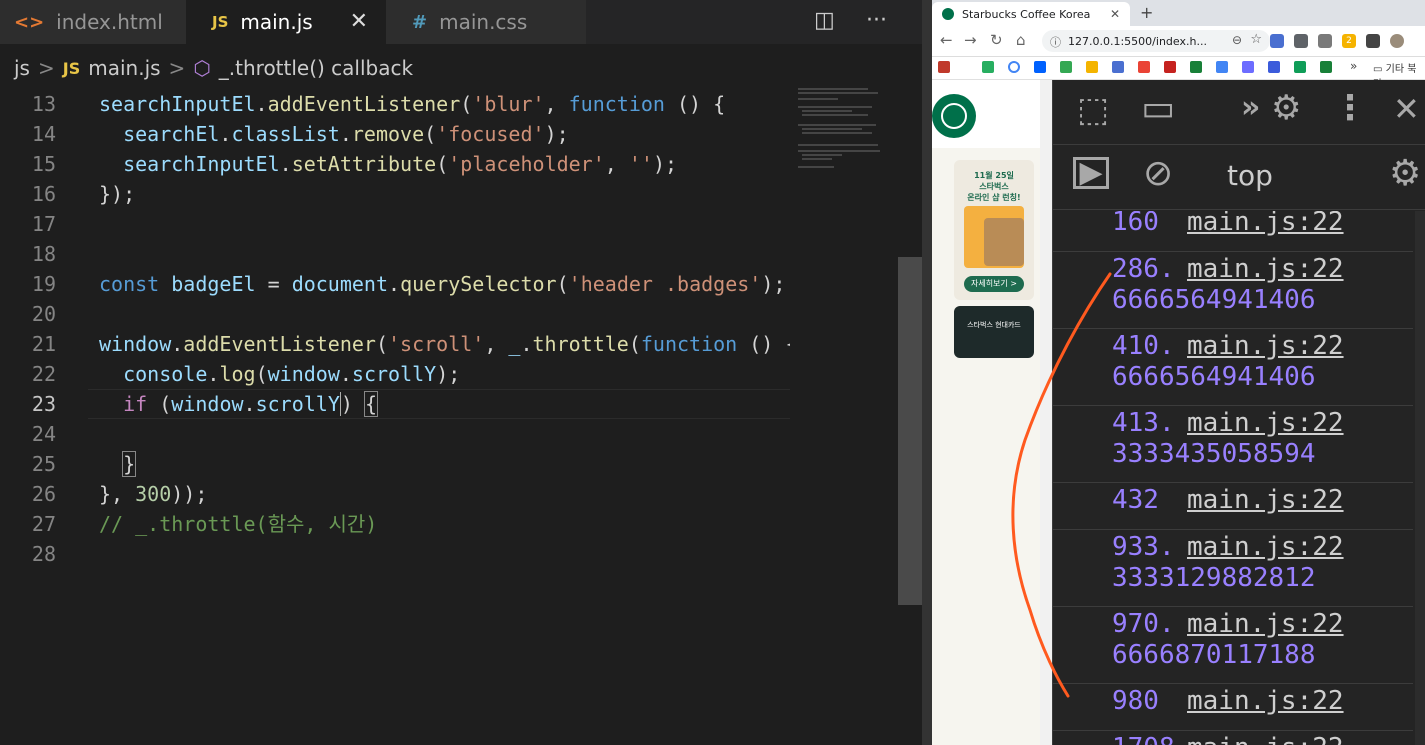 This screenshot has width=1425, height=745. What do you see at coordinates (1420, 478) in the screenshot?
I see `console-scrollbar` at bounding box center [1420, 478].